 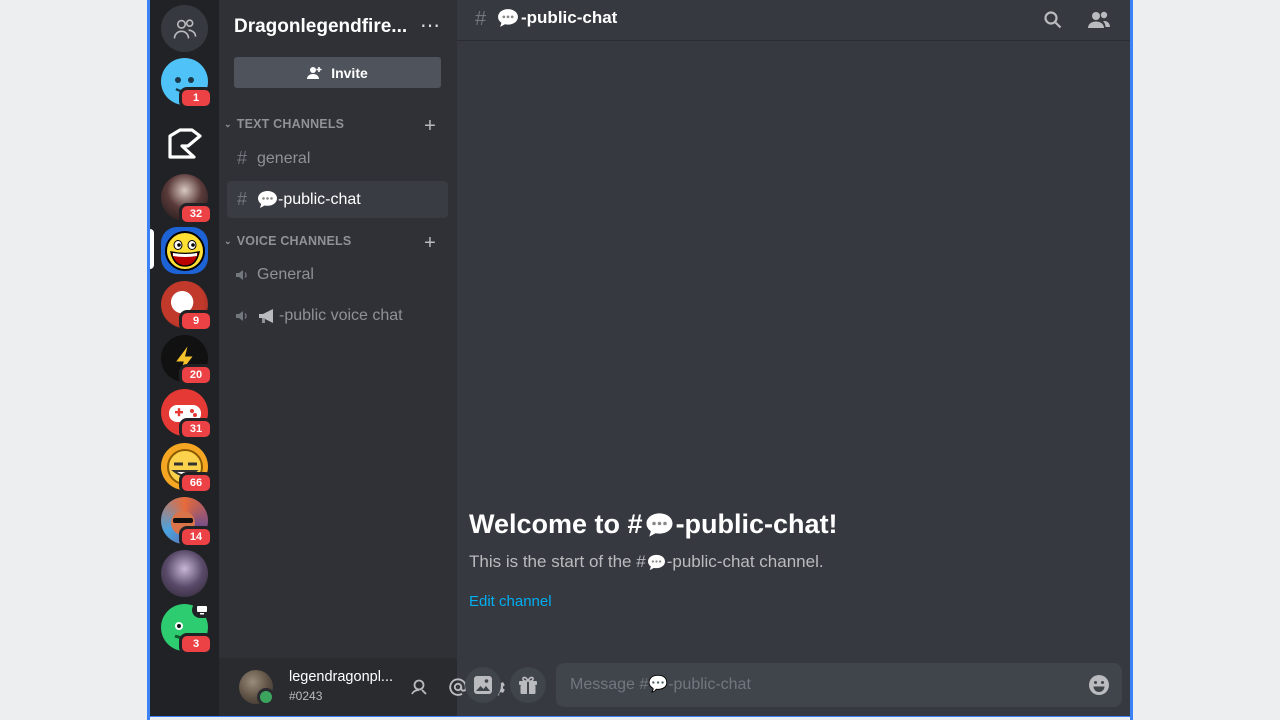 I want to click on emoji-picker-button, so click(x=1099, y=685).